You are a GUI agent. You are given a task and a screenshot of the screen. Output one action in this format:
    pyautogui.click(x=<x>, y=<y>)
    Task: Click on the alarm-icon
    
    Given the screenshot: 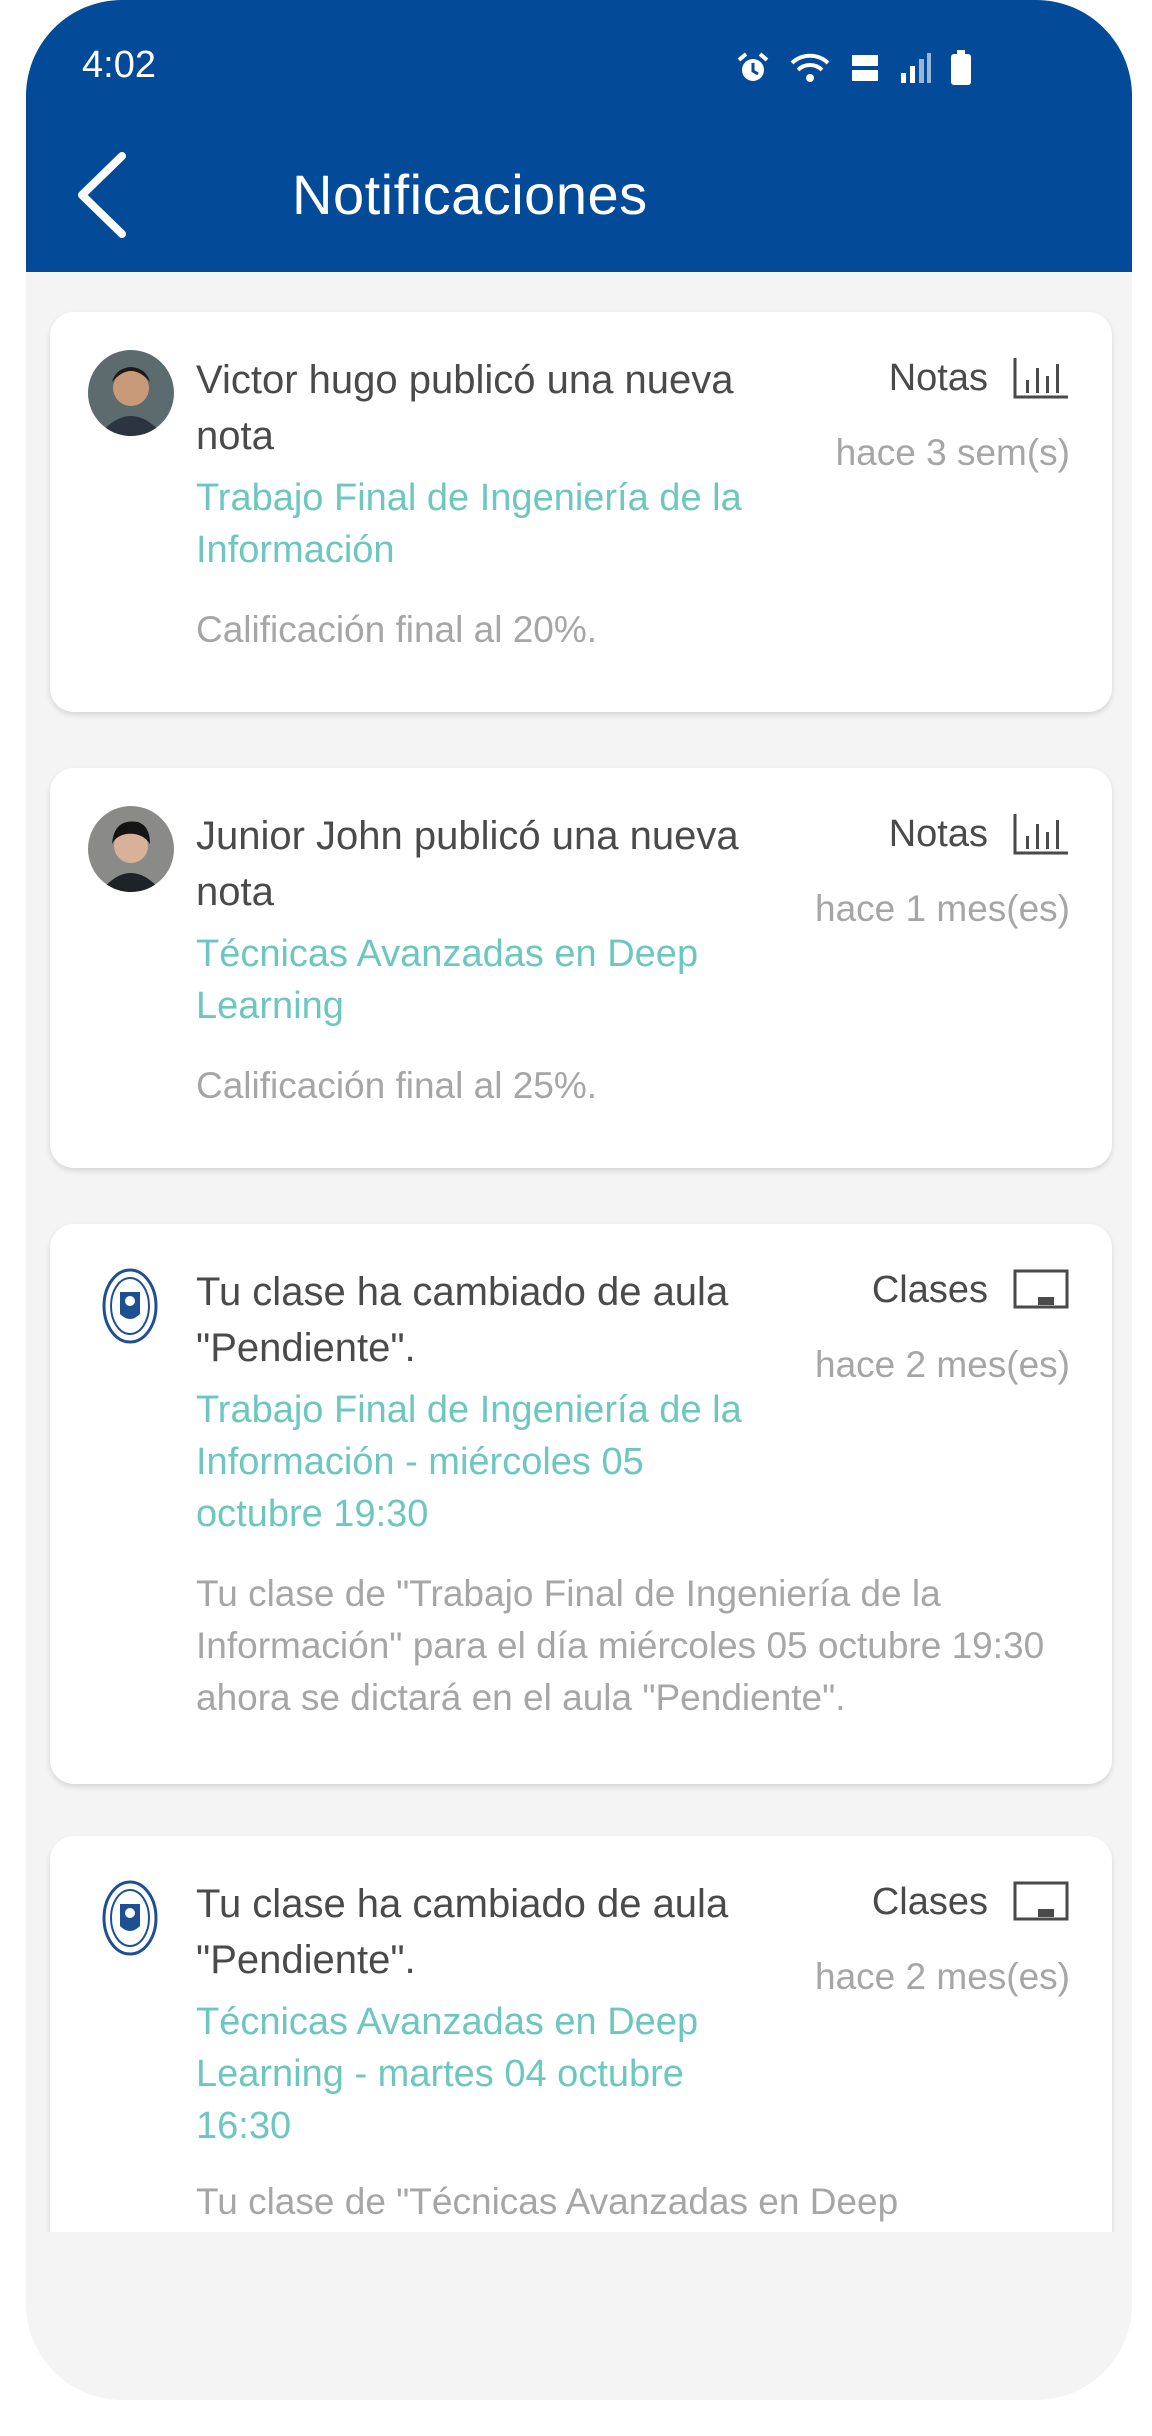 What is the action you would take?
    pyautogui.click(x=753, y=66)
    